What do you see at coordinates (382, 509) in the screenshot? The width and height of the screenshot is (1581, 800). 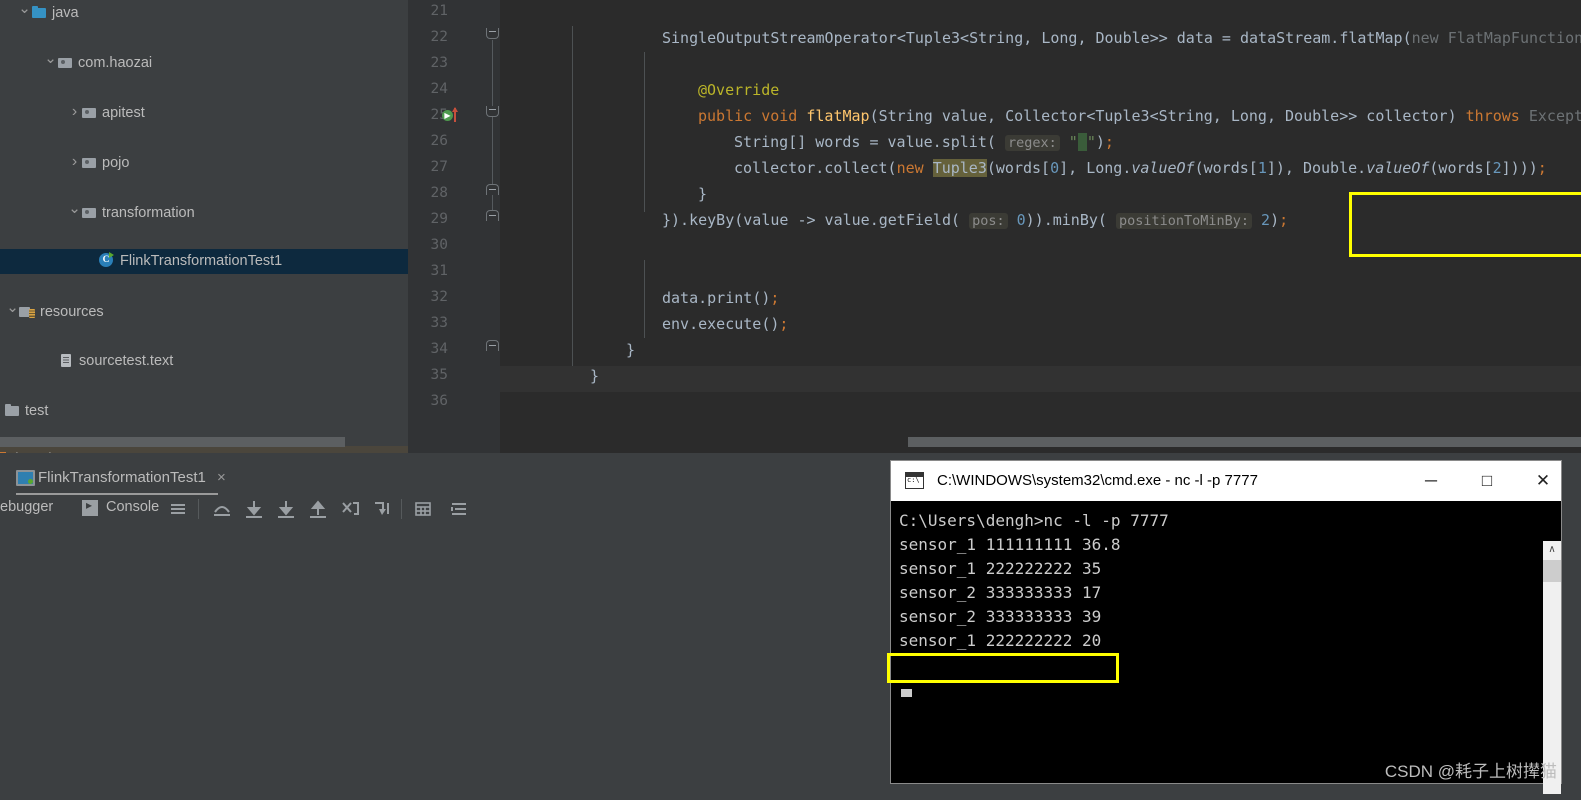 I see `evaluate-expression-icon` at bounding box center [382, 509].